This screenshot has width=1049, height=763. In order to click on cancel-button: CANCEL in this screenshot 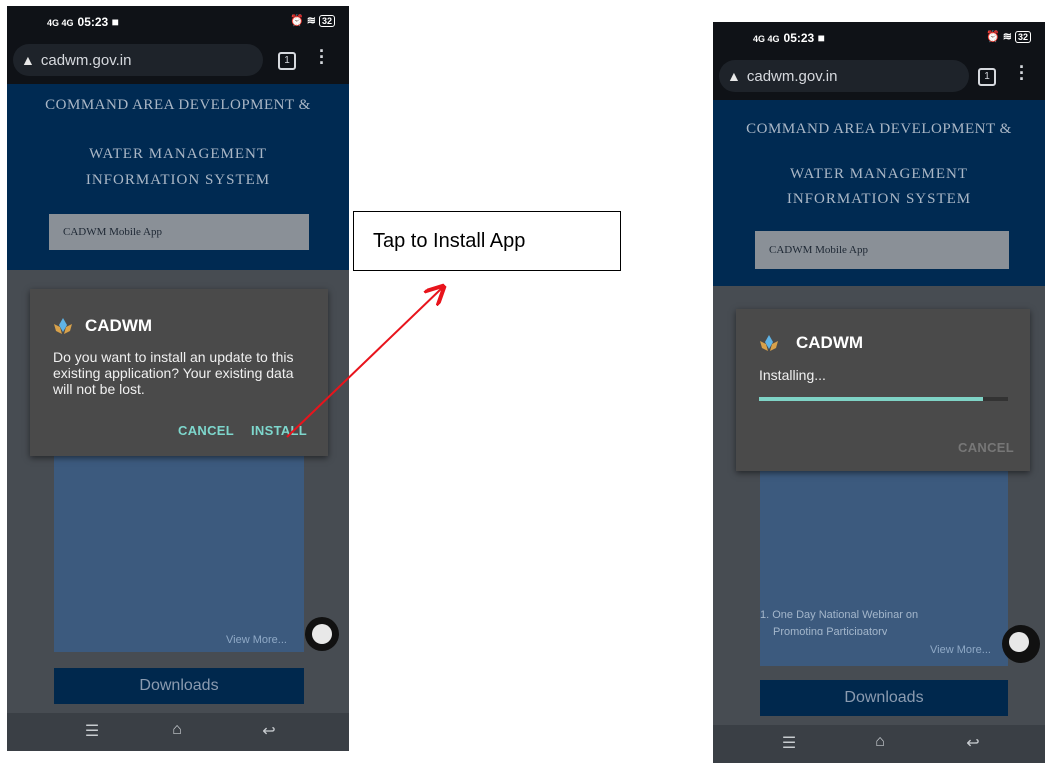, I will do `click(986, 447)`.